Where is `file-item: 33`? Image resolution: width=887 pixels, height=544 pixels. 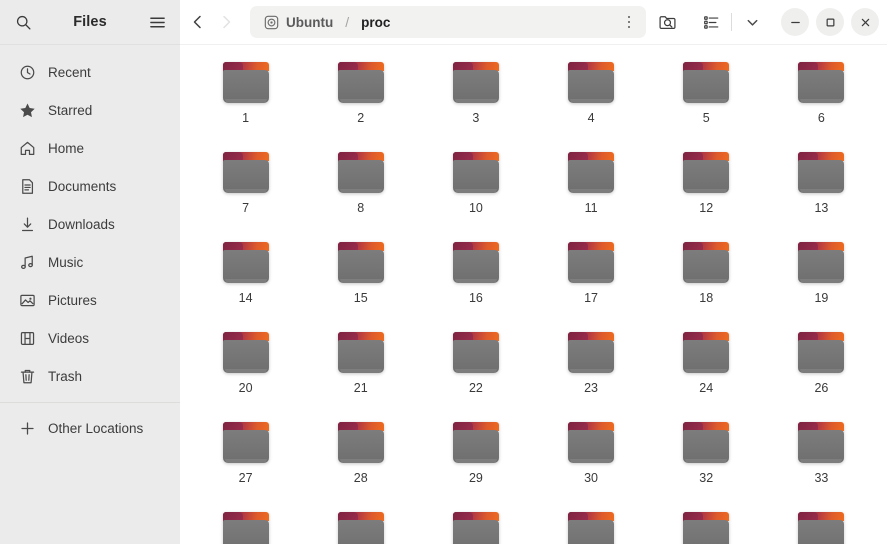 file-item: 33 is located at coordinates (821, 464).